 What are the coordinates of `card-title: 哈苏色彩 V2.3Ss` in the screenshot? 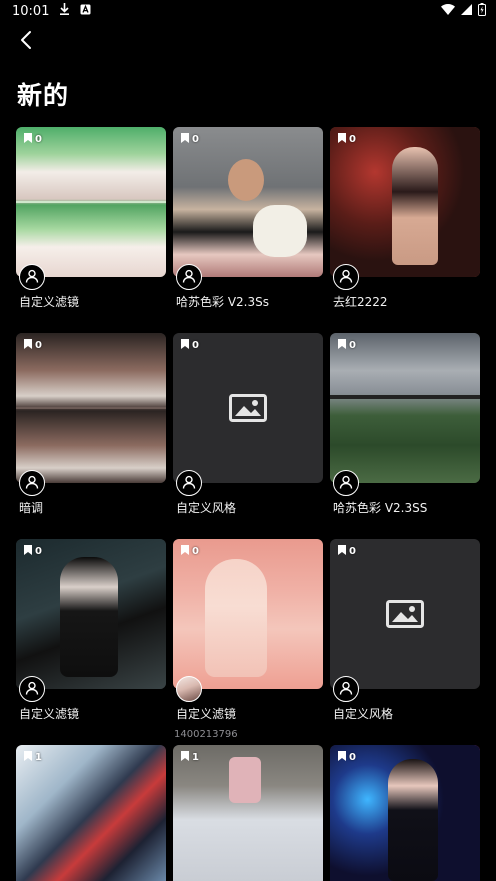 It's located at (222, 302).